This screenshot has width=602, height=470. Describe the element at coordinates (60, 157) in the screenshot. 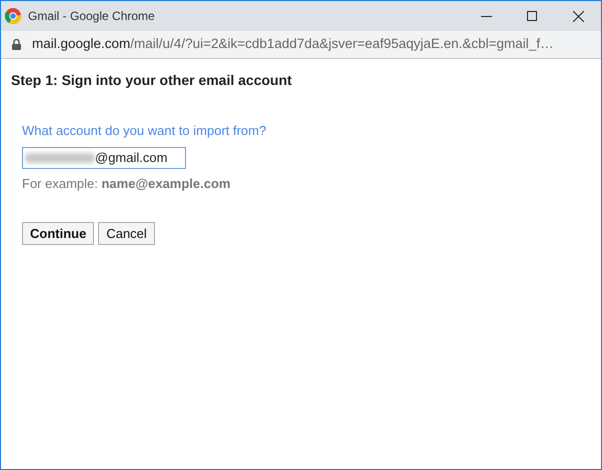

I see `redaction-blur` at that location.